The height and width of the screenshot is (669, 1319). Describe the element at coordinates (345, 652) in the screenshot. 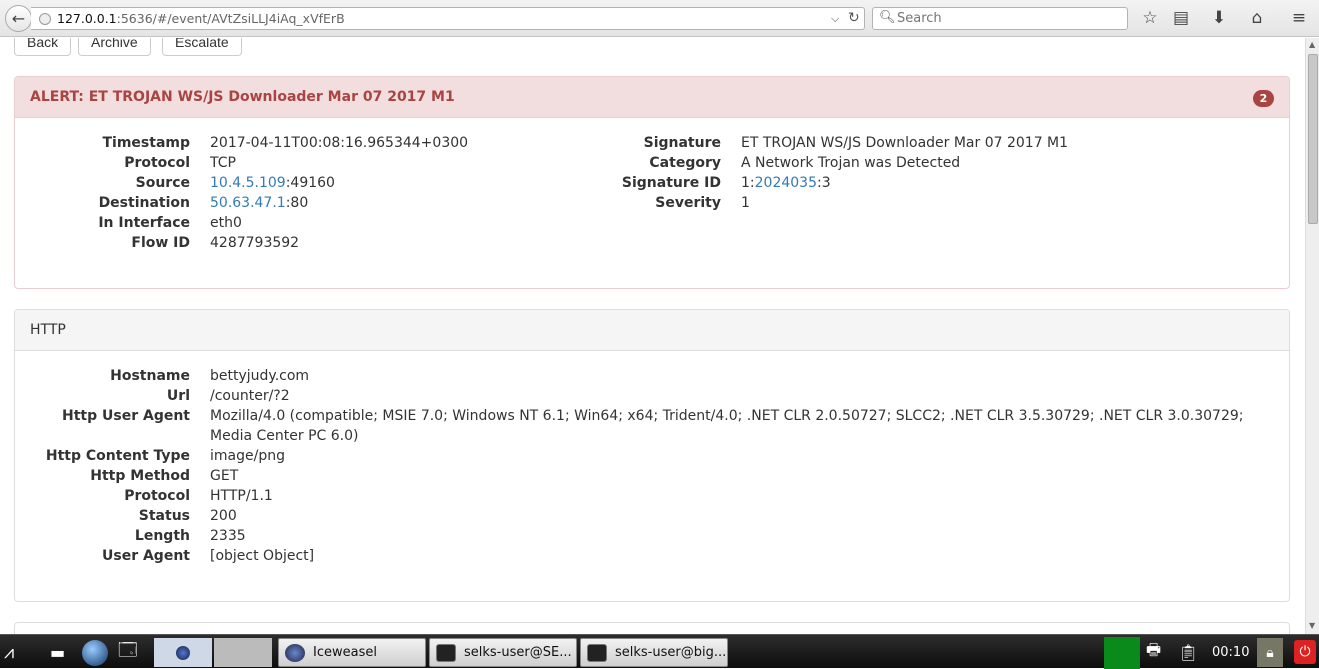

I see `task-iceweasel-label: Iceweasel` at that location.